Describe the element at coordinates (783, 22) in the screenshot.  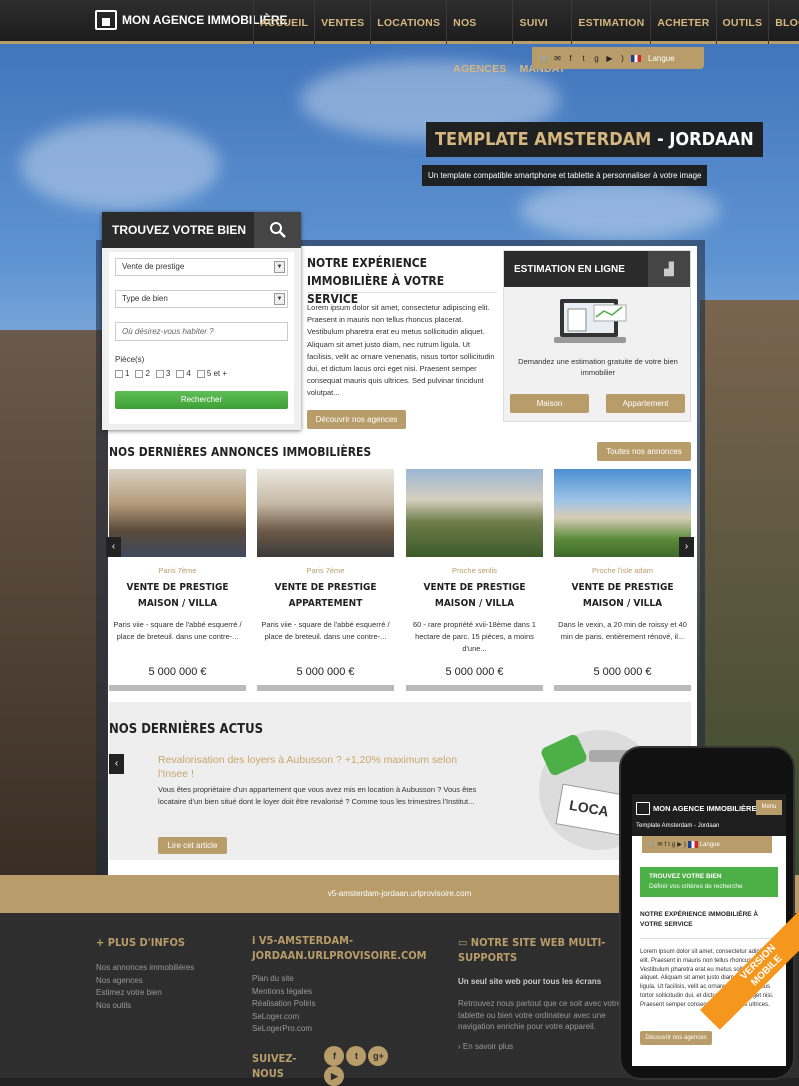
I see `nav-blog: BLOG` at that location.